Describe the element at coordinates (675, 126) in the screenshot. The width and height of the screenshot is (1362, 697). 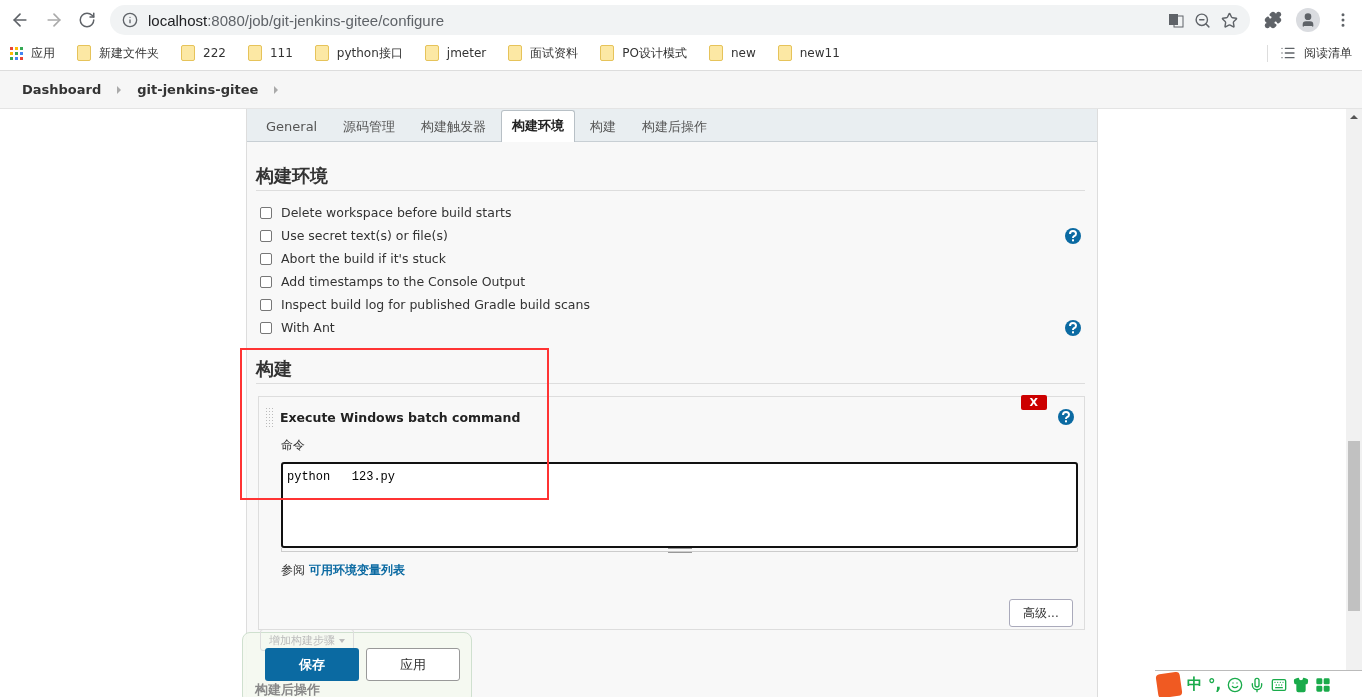
I see `section-tab: 构建后操作` at that location.